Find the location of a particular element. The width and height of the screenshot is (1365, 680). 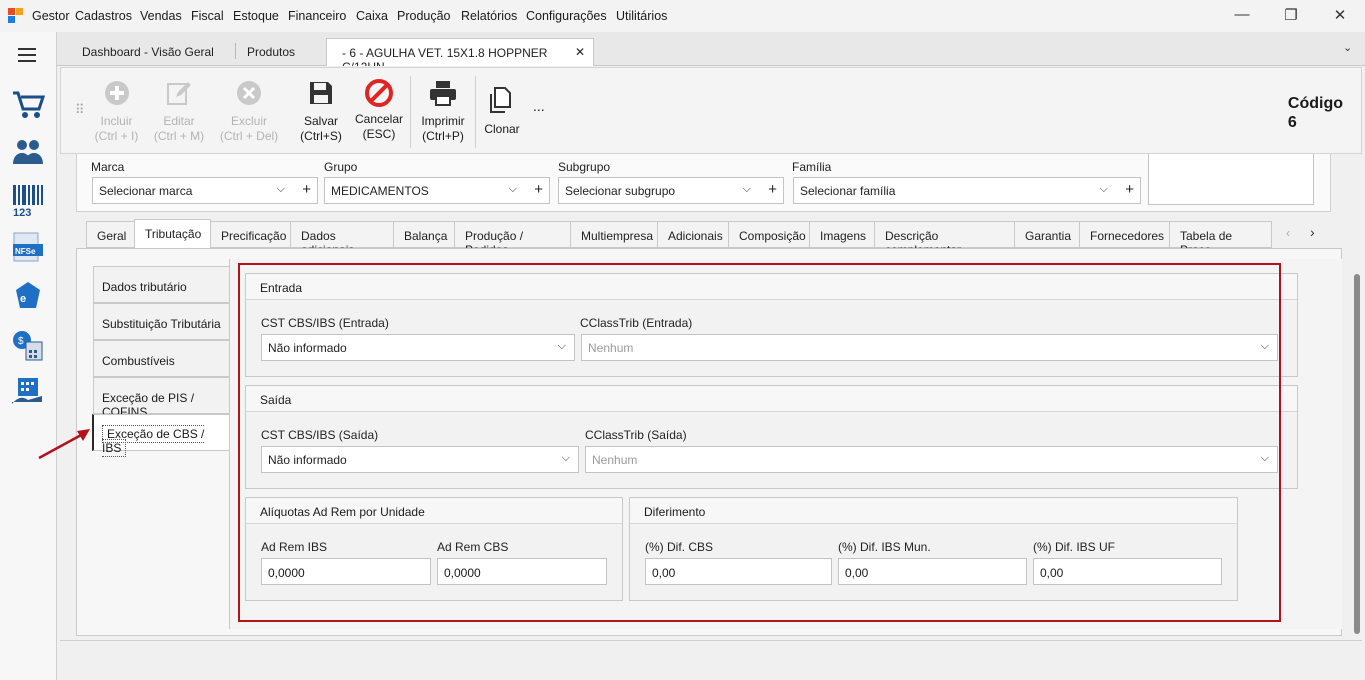

doc-tab-produtos: Produtos is located at coordinates (292, 52).